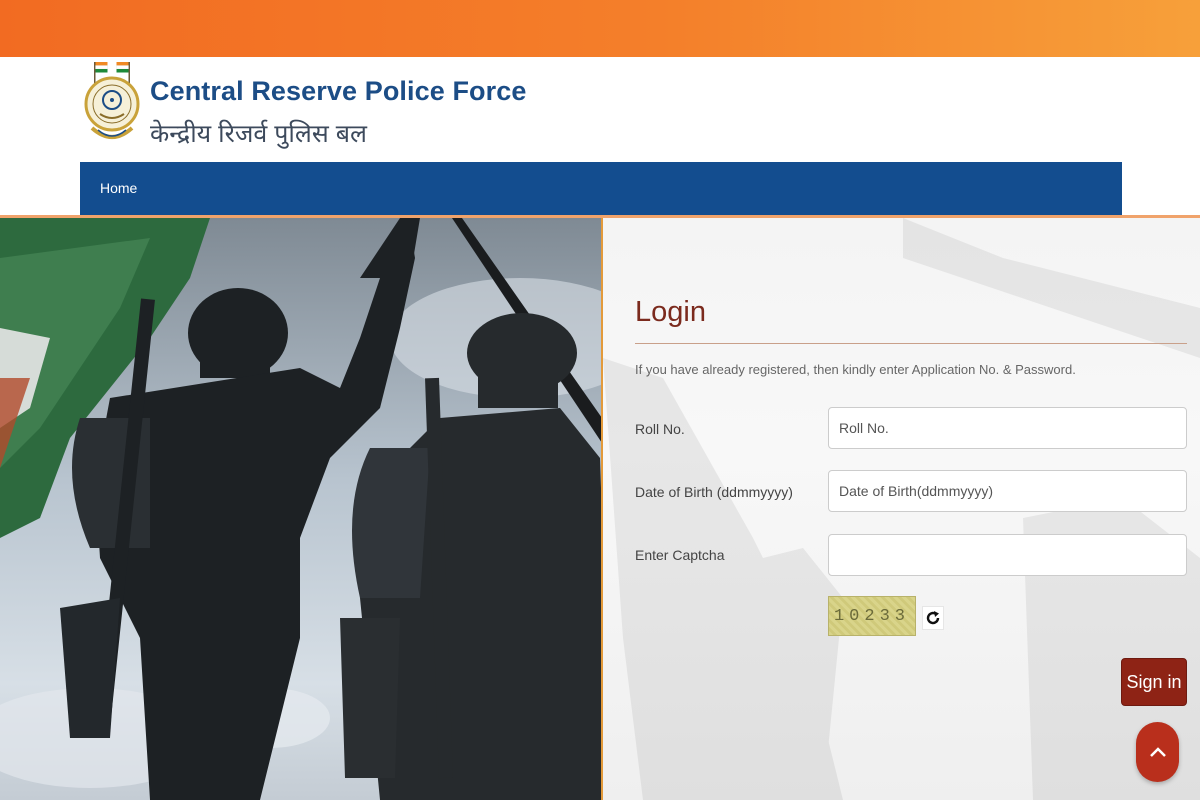 The image size is (1200, 800). I want to click on refresh-icon, so click(933, 618).